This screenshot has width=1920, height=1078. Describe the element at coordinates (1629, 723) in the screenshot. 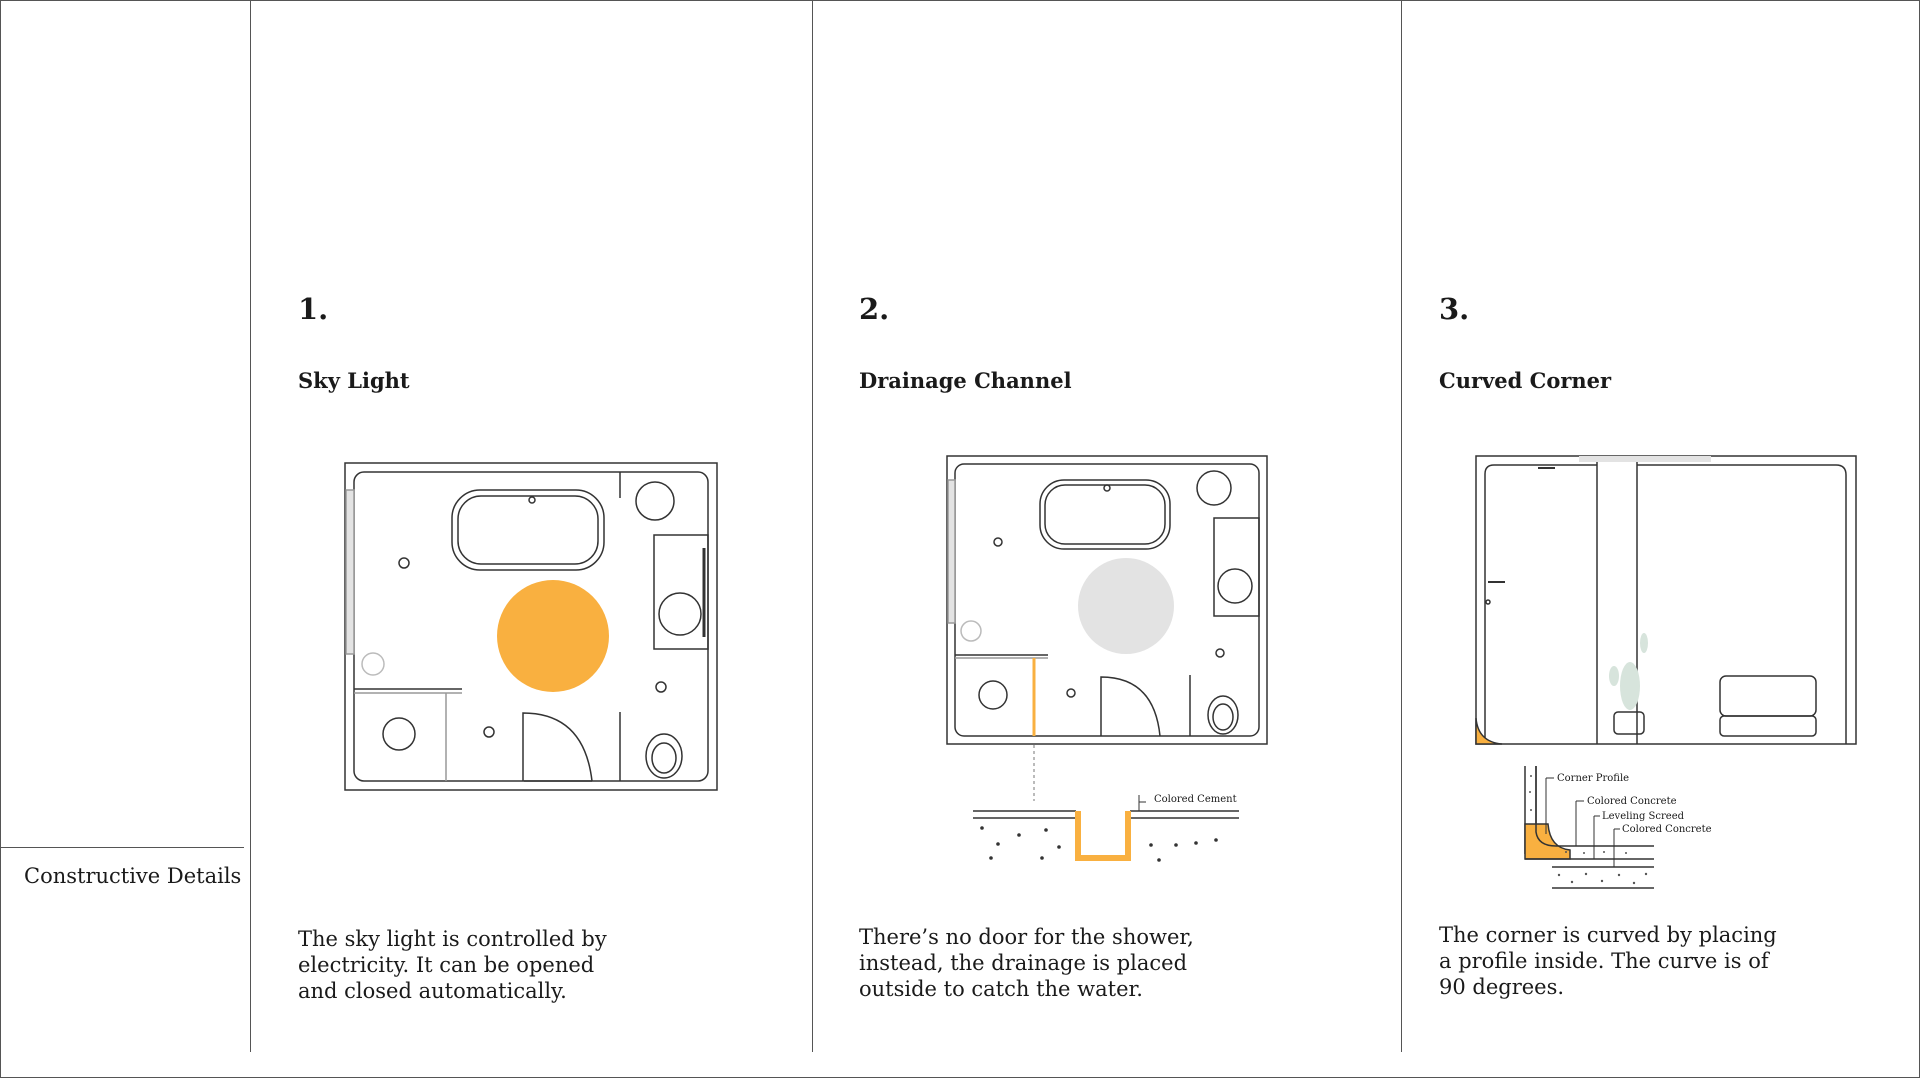

I see `plant-pot-icon` at that location.